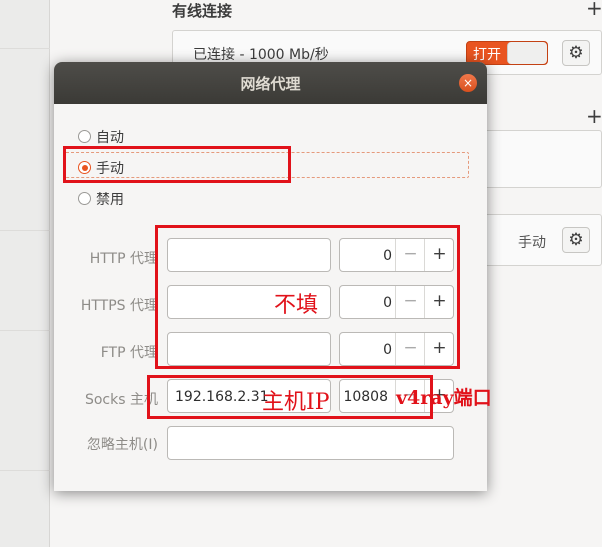 This screenshot has width=602, height=547. Describe the element at coordinates (594, 10) in the screenshot. I see `add-connection-icon: +` at that location.